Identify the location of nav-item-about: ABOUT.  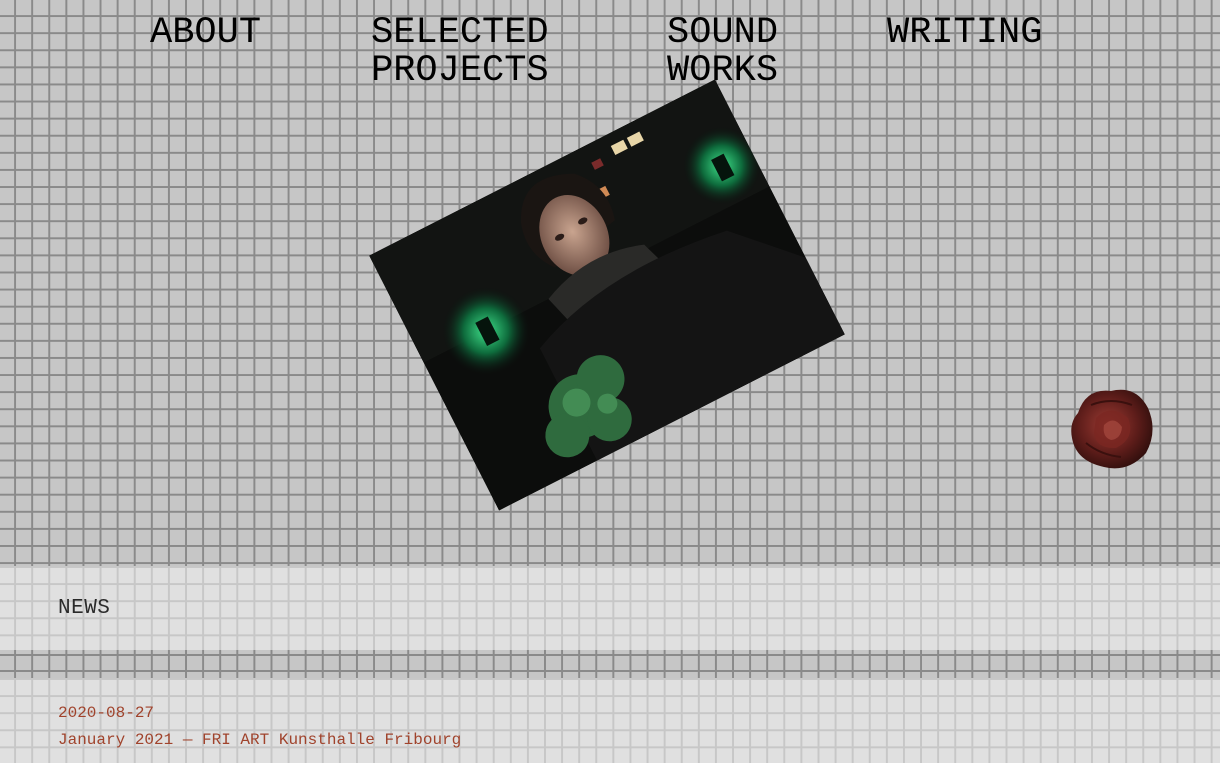
(205, 33).